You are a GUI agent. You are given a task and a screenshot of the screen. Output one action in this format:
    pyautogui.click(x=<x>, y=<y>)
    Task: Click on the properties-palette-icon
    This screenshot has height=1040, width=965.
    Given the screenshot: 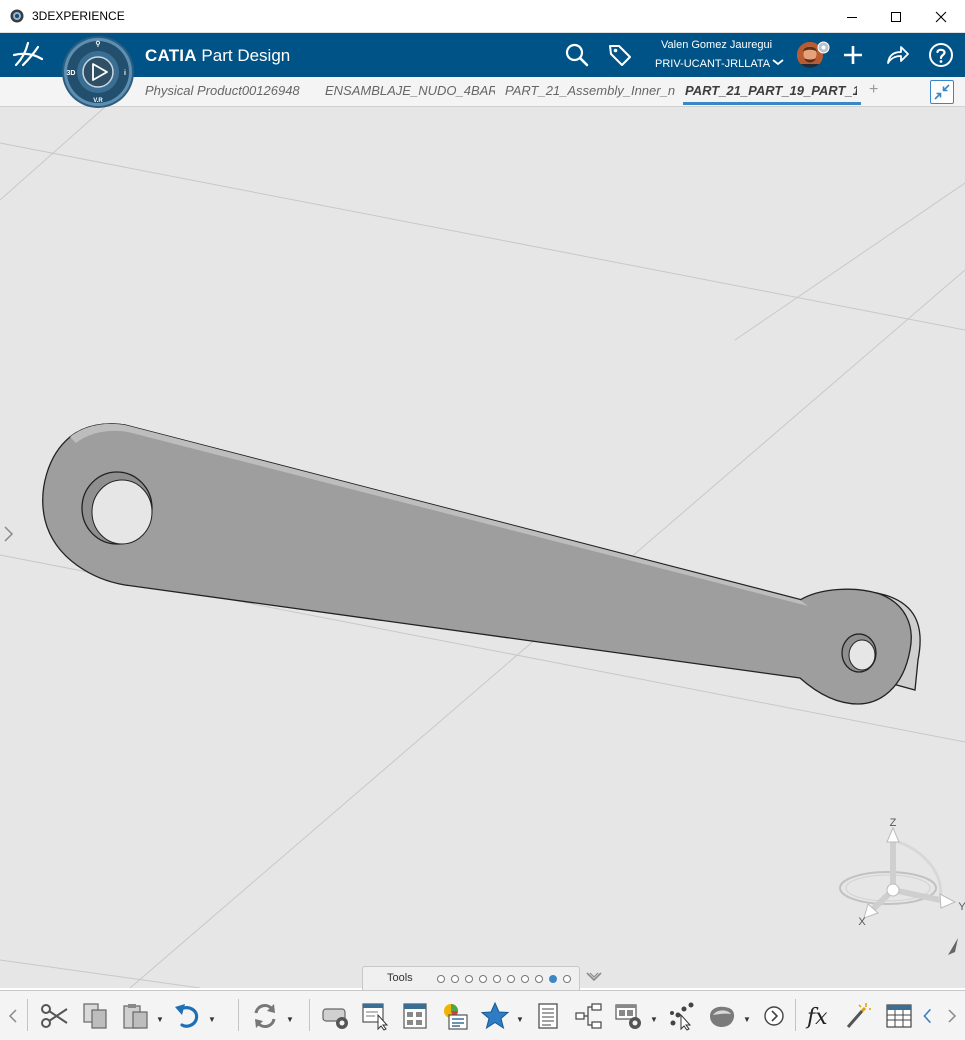 What is the action you would take?
    pyautogui.click(x=456, y=1017)
    